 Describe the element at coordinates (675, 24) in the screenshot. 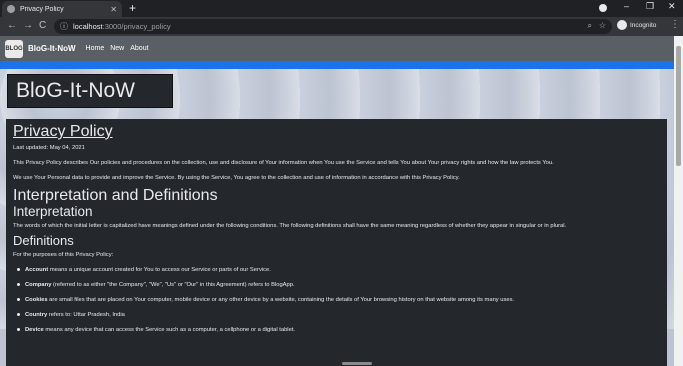

I see `browser-menu-icon: ⋮` at that location.